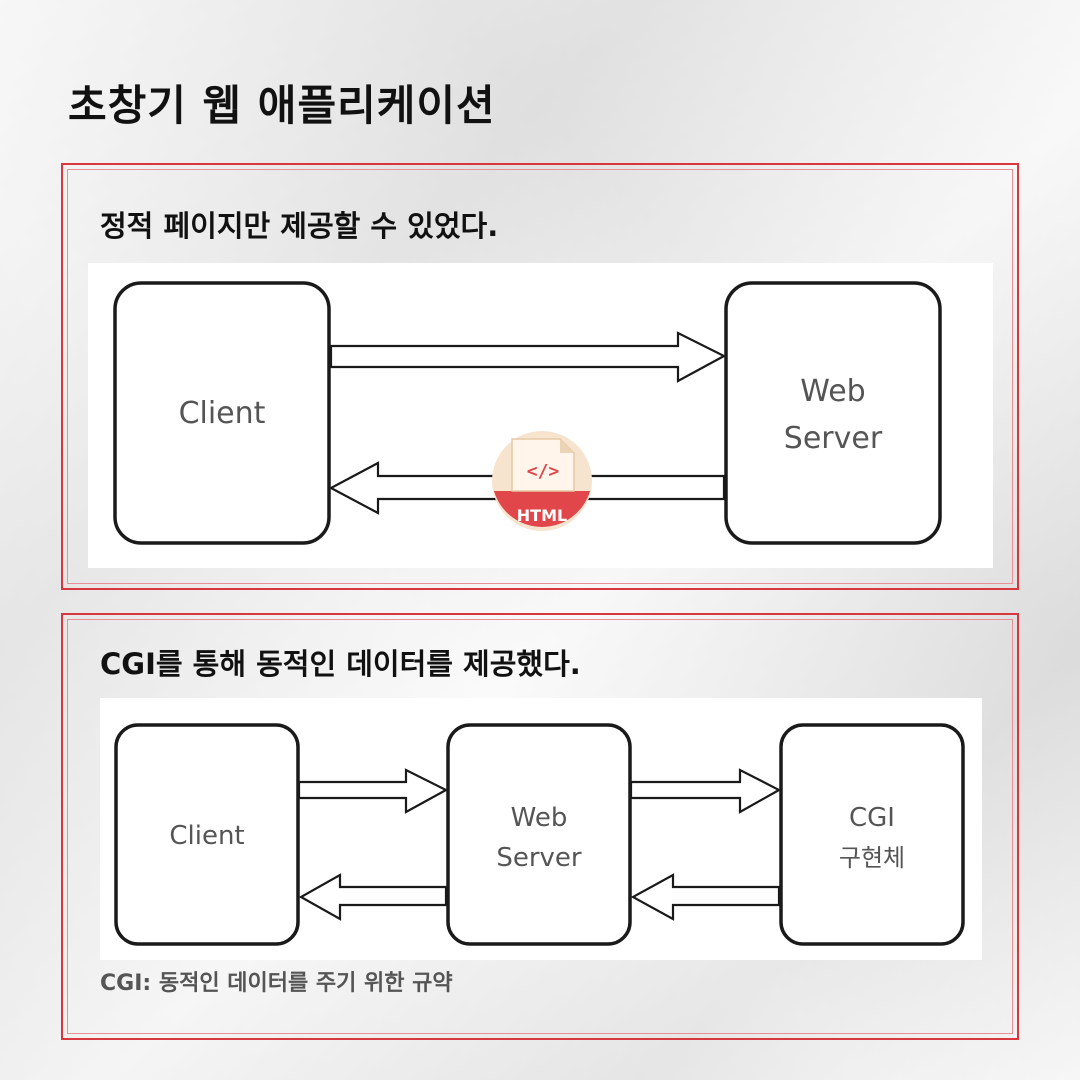 This screenshot has width=1080, height=1080. Describe the element at coordinates (299, 226) in the screenshot. I see `static-pages-heading: 정적 페이지만 제공할 수 있었다.` at that location.